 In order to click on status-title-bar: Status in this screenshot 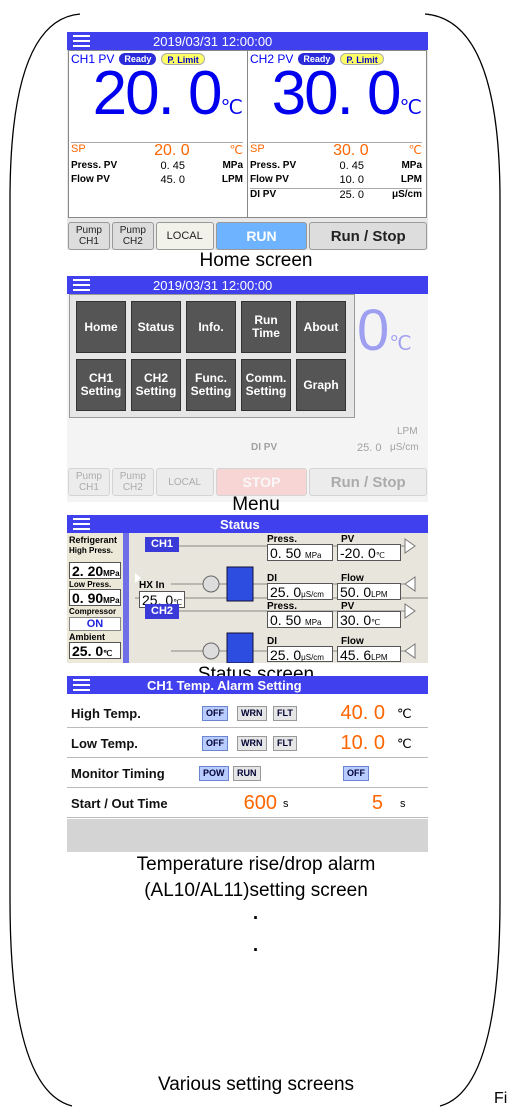, I will do `click(247, 524)`.